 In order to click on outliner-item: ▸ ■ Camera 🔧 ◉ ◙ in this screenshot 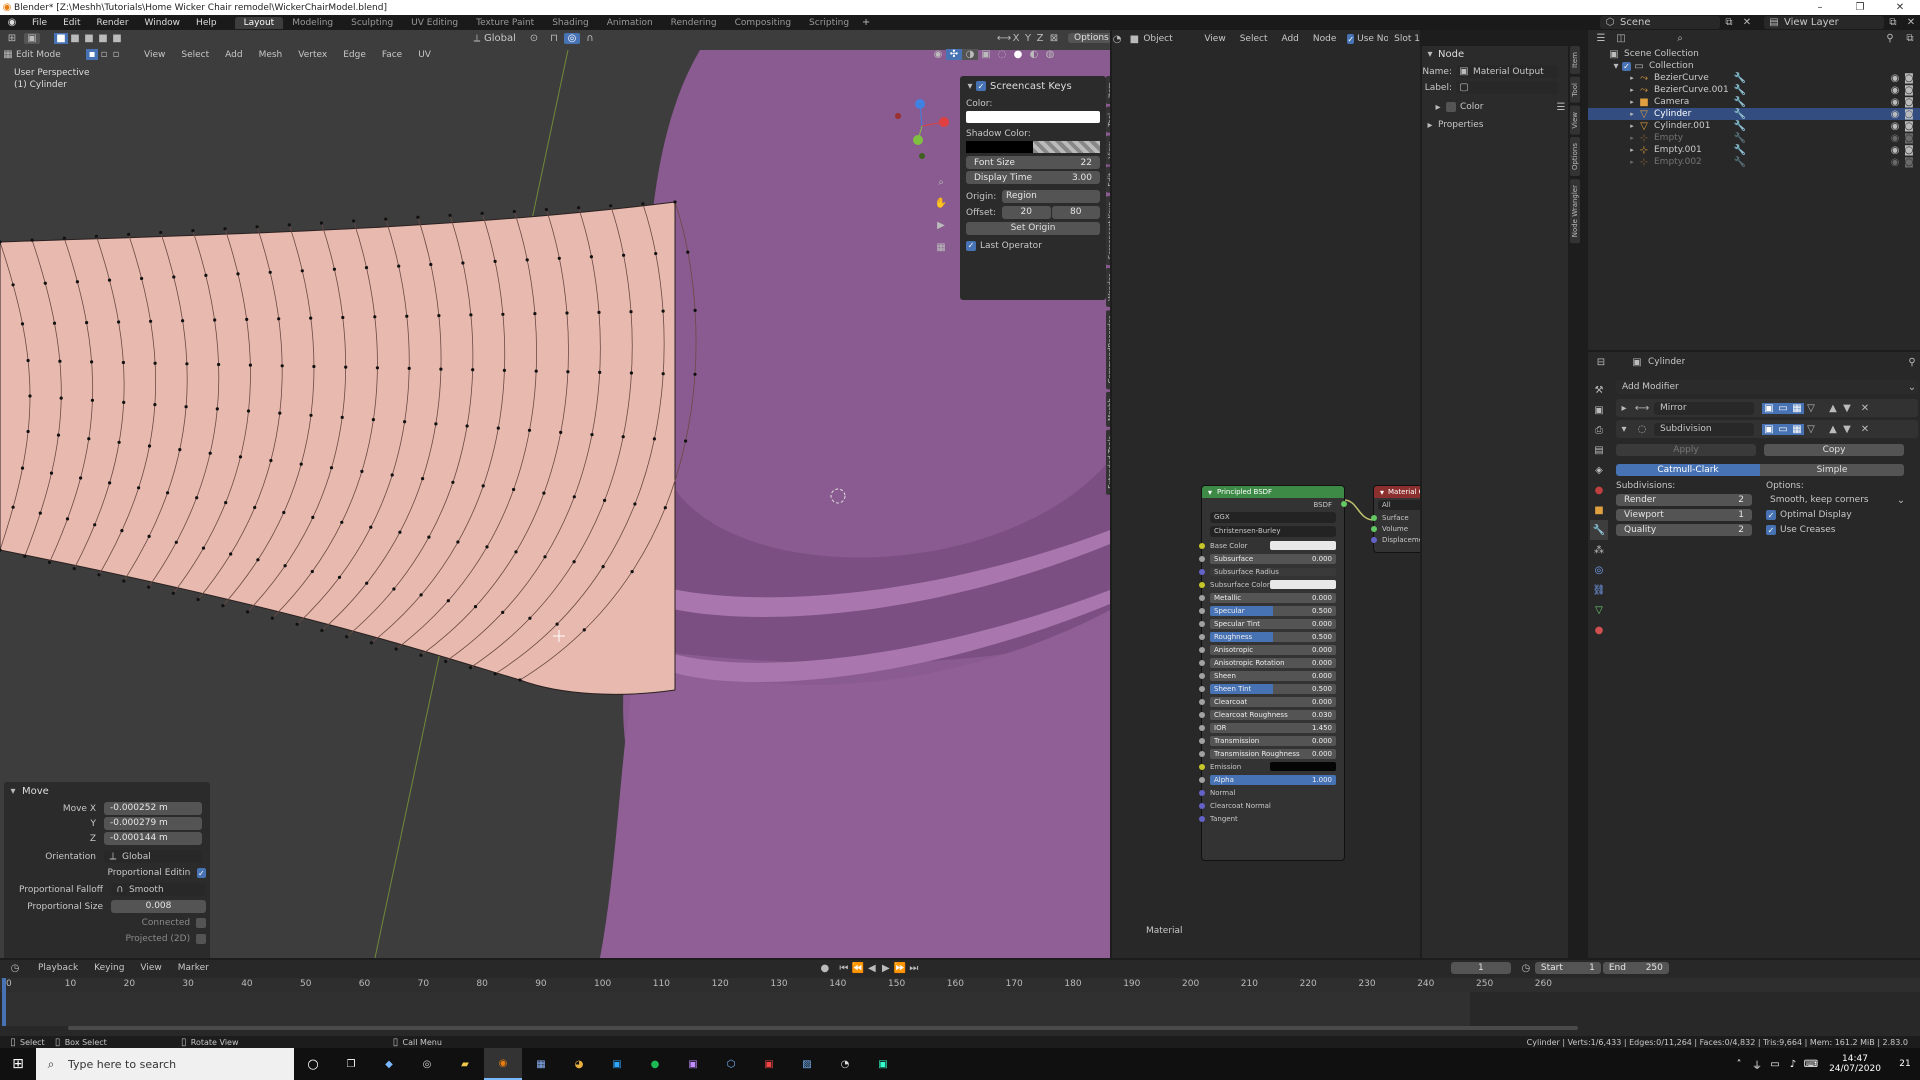, I will do `click(1754, 102)`.